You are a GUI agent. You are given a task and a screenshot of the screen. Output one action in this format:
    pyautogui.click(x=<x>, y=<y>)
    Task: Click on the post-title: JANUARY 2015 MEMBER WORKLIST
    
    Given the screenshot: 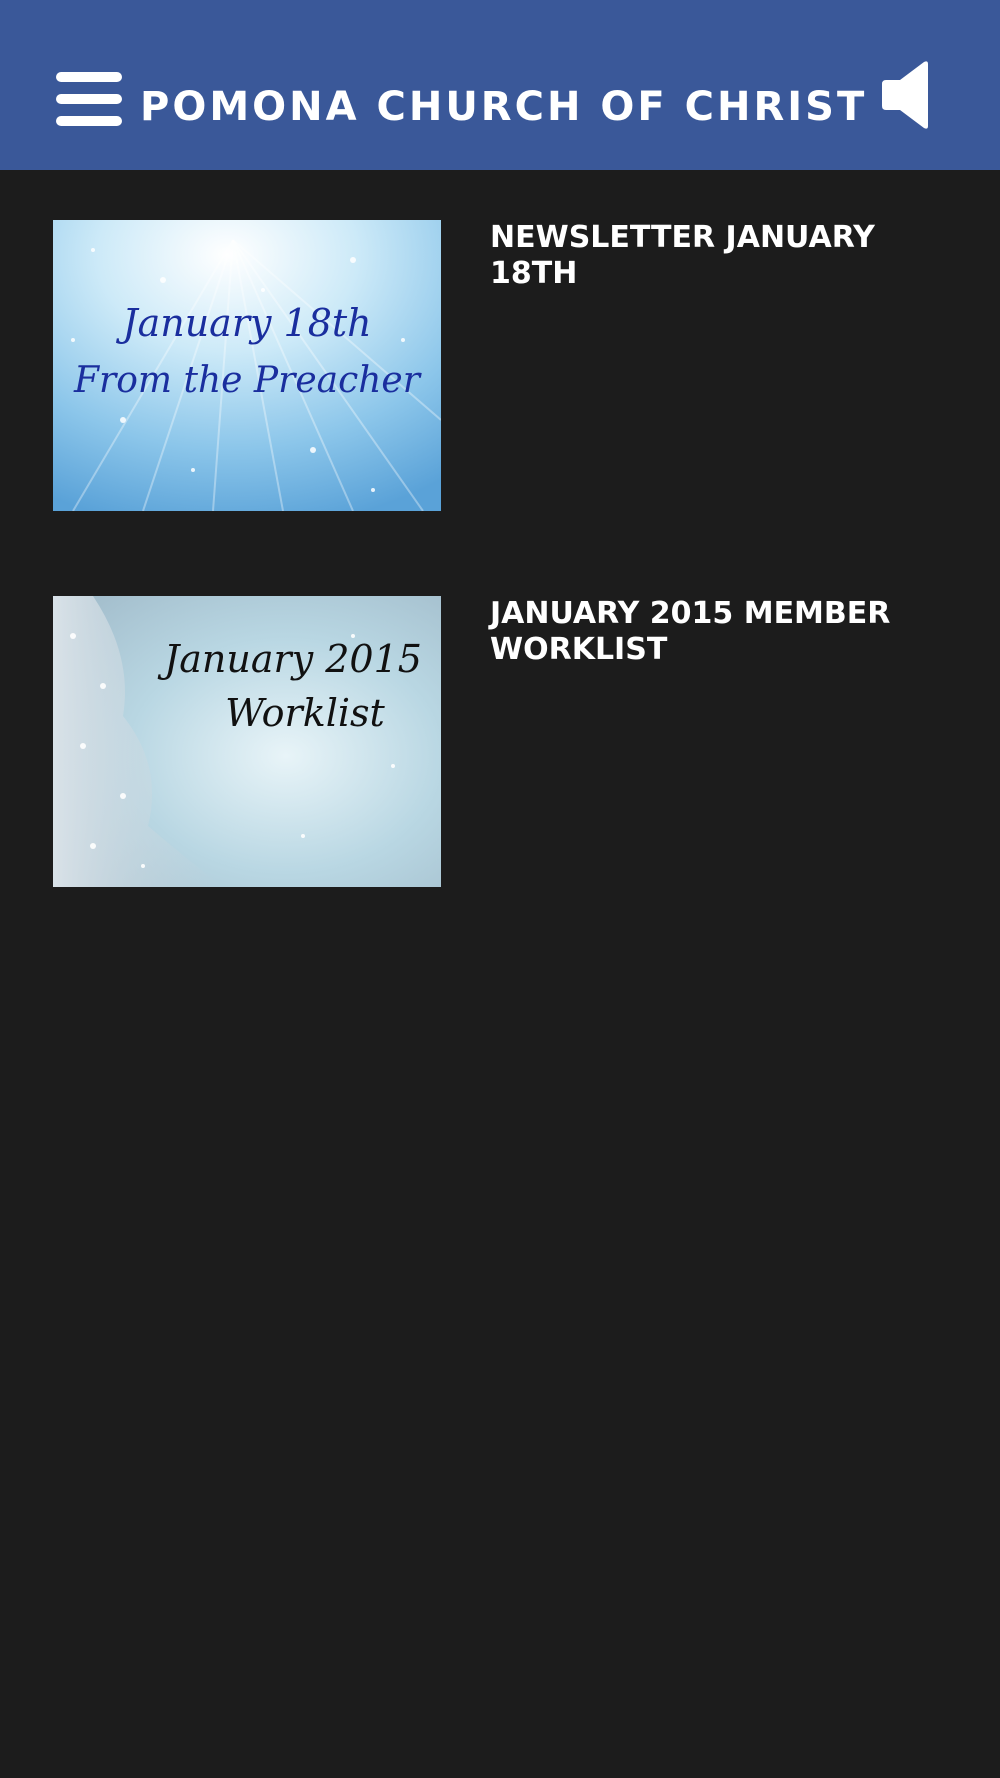 What is the action you would take?
    pyautogui.click(x=700, y=632)
    